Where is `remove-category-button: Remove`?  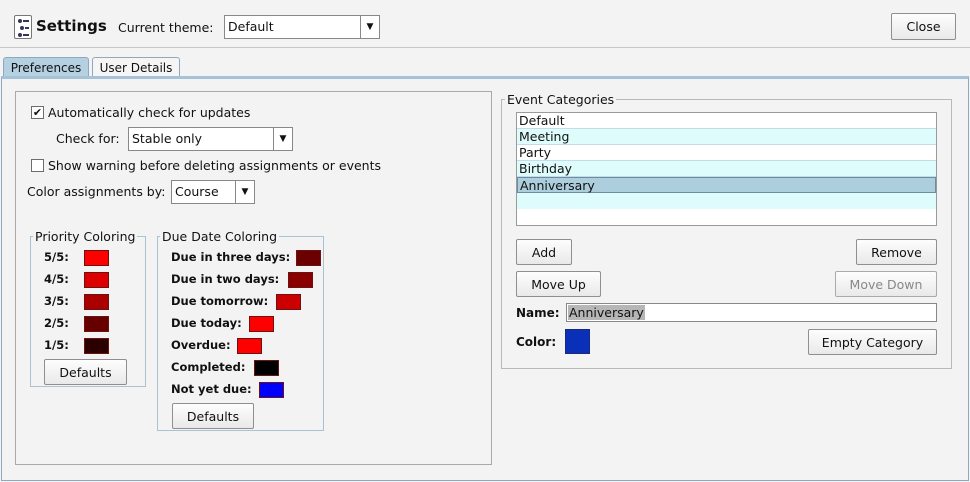 remove-category-button: Remove is located at coordinates (896, 252).